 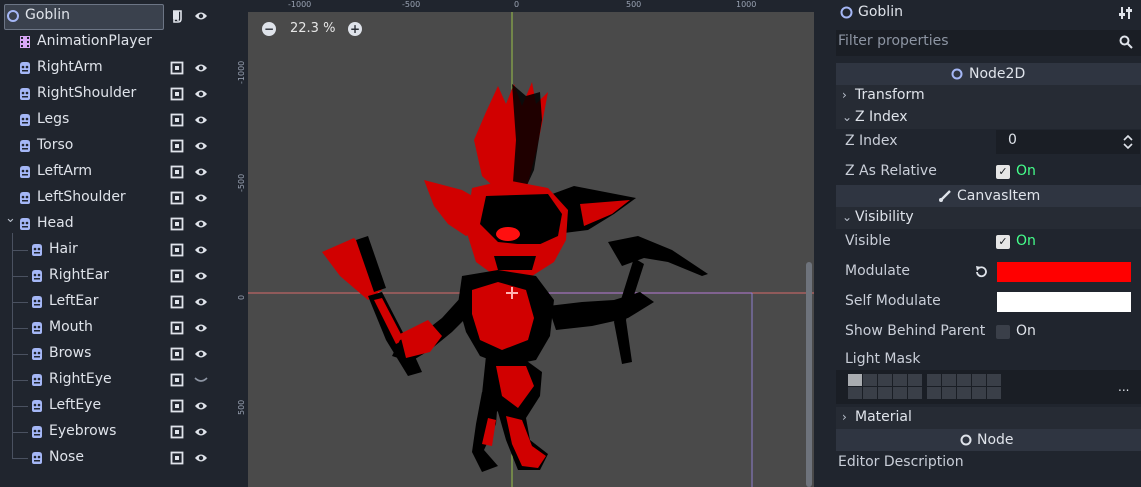 What do you see at coordinates (109, 328) in the screenshot?
I see `tree-item: Mouth` at bounding box center [109, 328].